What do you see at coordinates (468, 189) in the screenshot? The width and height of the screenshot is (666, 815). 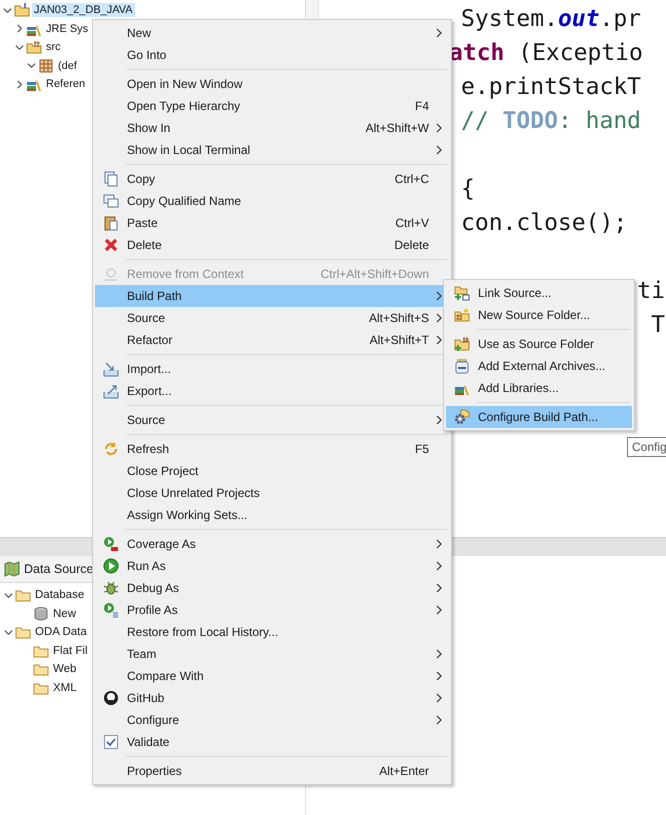 I see `code-line: {` at bounding box center [468, 189].